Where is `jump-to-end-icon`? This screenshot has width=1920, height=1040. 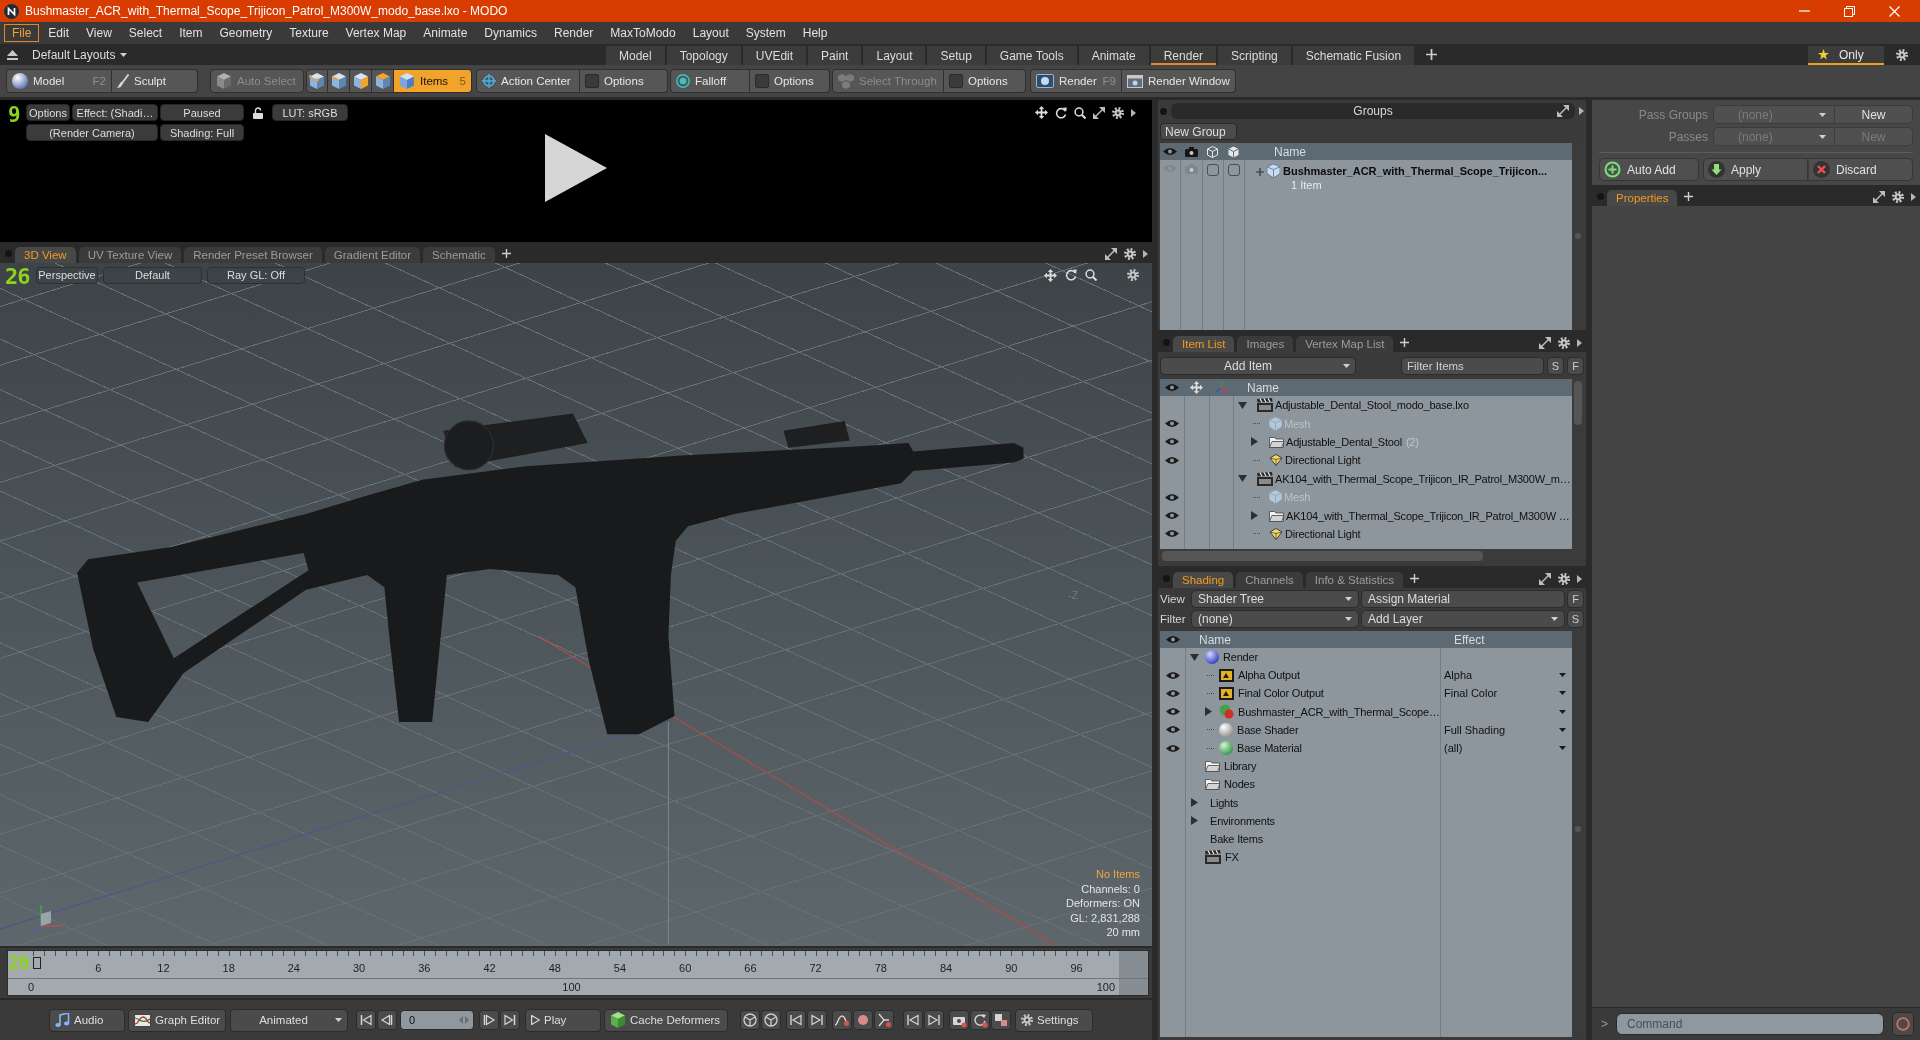 jump-to-end-icon is located at coordinates (510, 1020).